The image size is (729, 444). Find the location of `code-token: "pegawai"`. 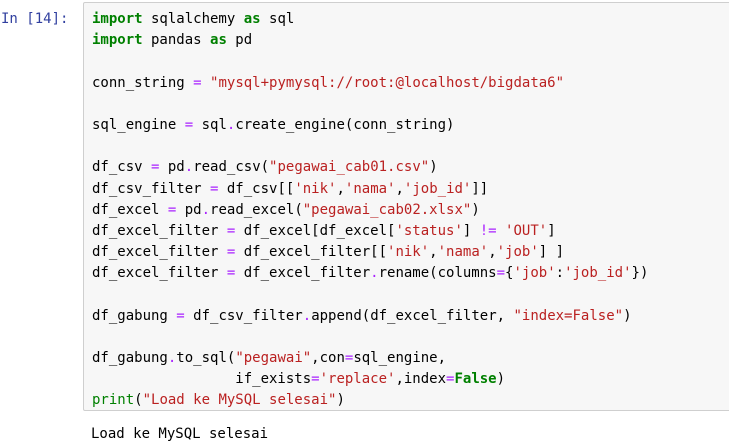

code-token: "pegawai" is located at coordinates (273, 358).